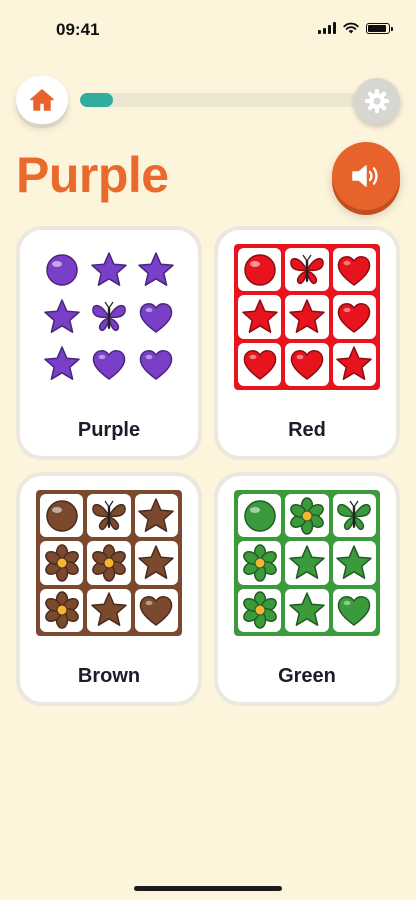 The image size is (416, 900). What do you see at coordinates (208, 31) in the screenshot?
I see `status-bar: 09:41` at bounding box center [208, 31].